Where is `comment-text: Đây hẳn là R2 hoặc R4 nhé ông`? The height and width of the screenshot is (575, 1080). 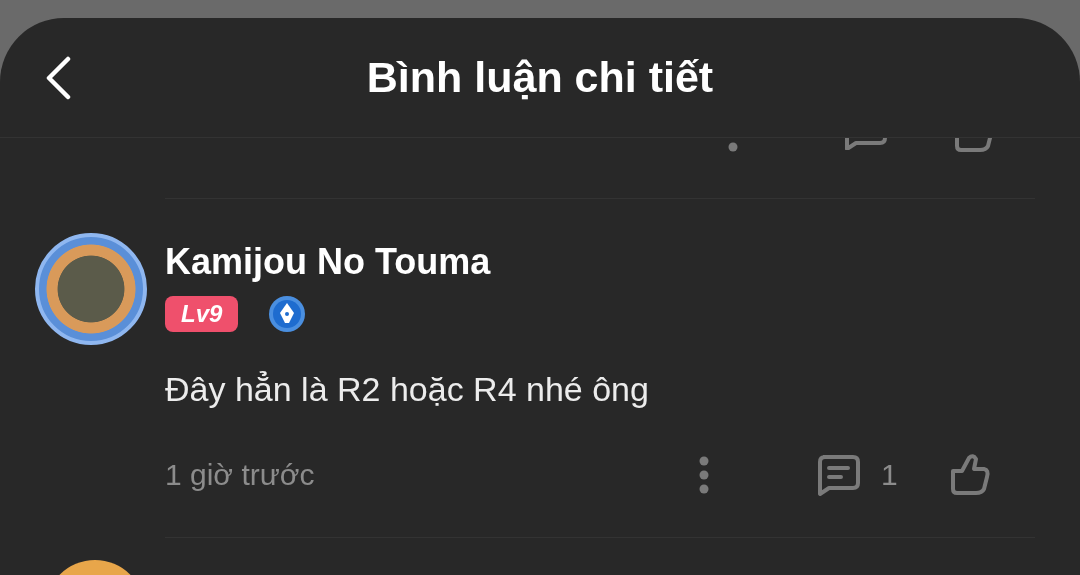
comment-text: Đây hẳn là R2 hoặc R4 nhé ông is located at coordinates (407, 389).